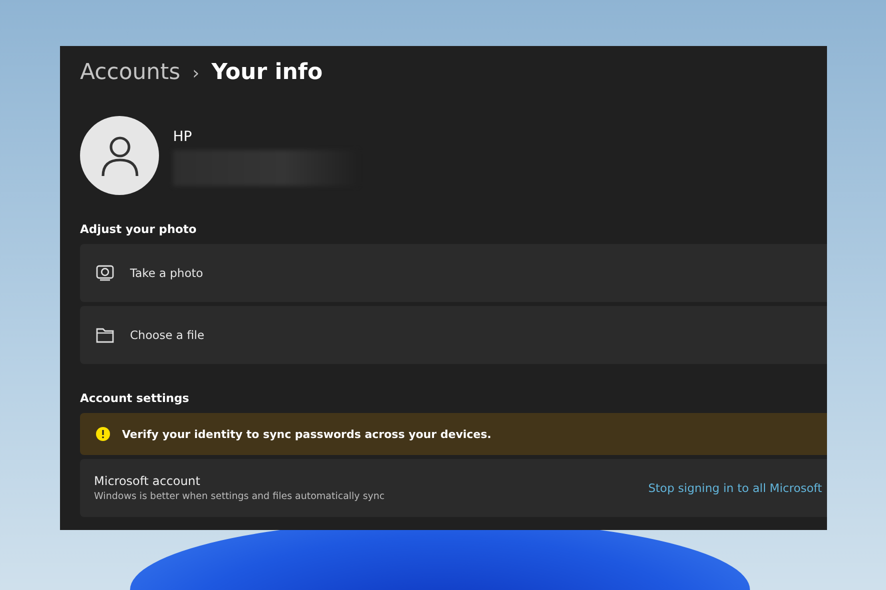 This screenshot has height=590, width=886. What do you see at coordinates (239, 496) in the screenshot?
I see `row-description: Windows is better when settings and files automatically sync` at bounding box center [239, 496].